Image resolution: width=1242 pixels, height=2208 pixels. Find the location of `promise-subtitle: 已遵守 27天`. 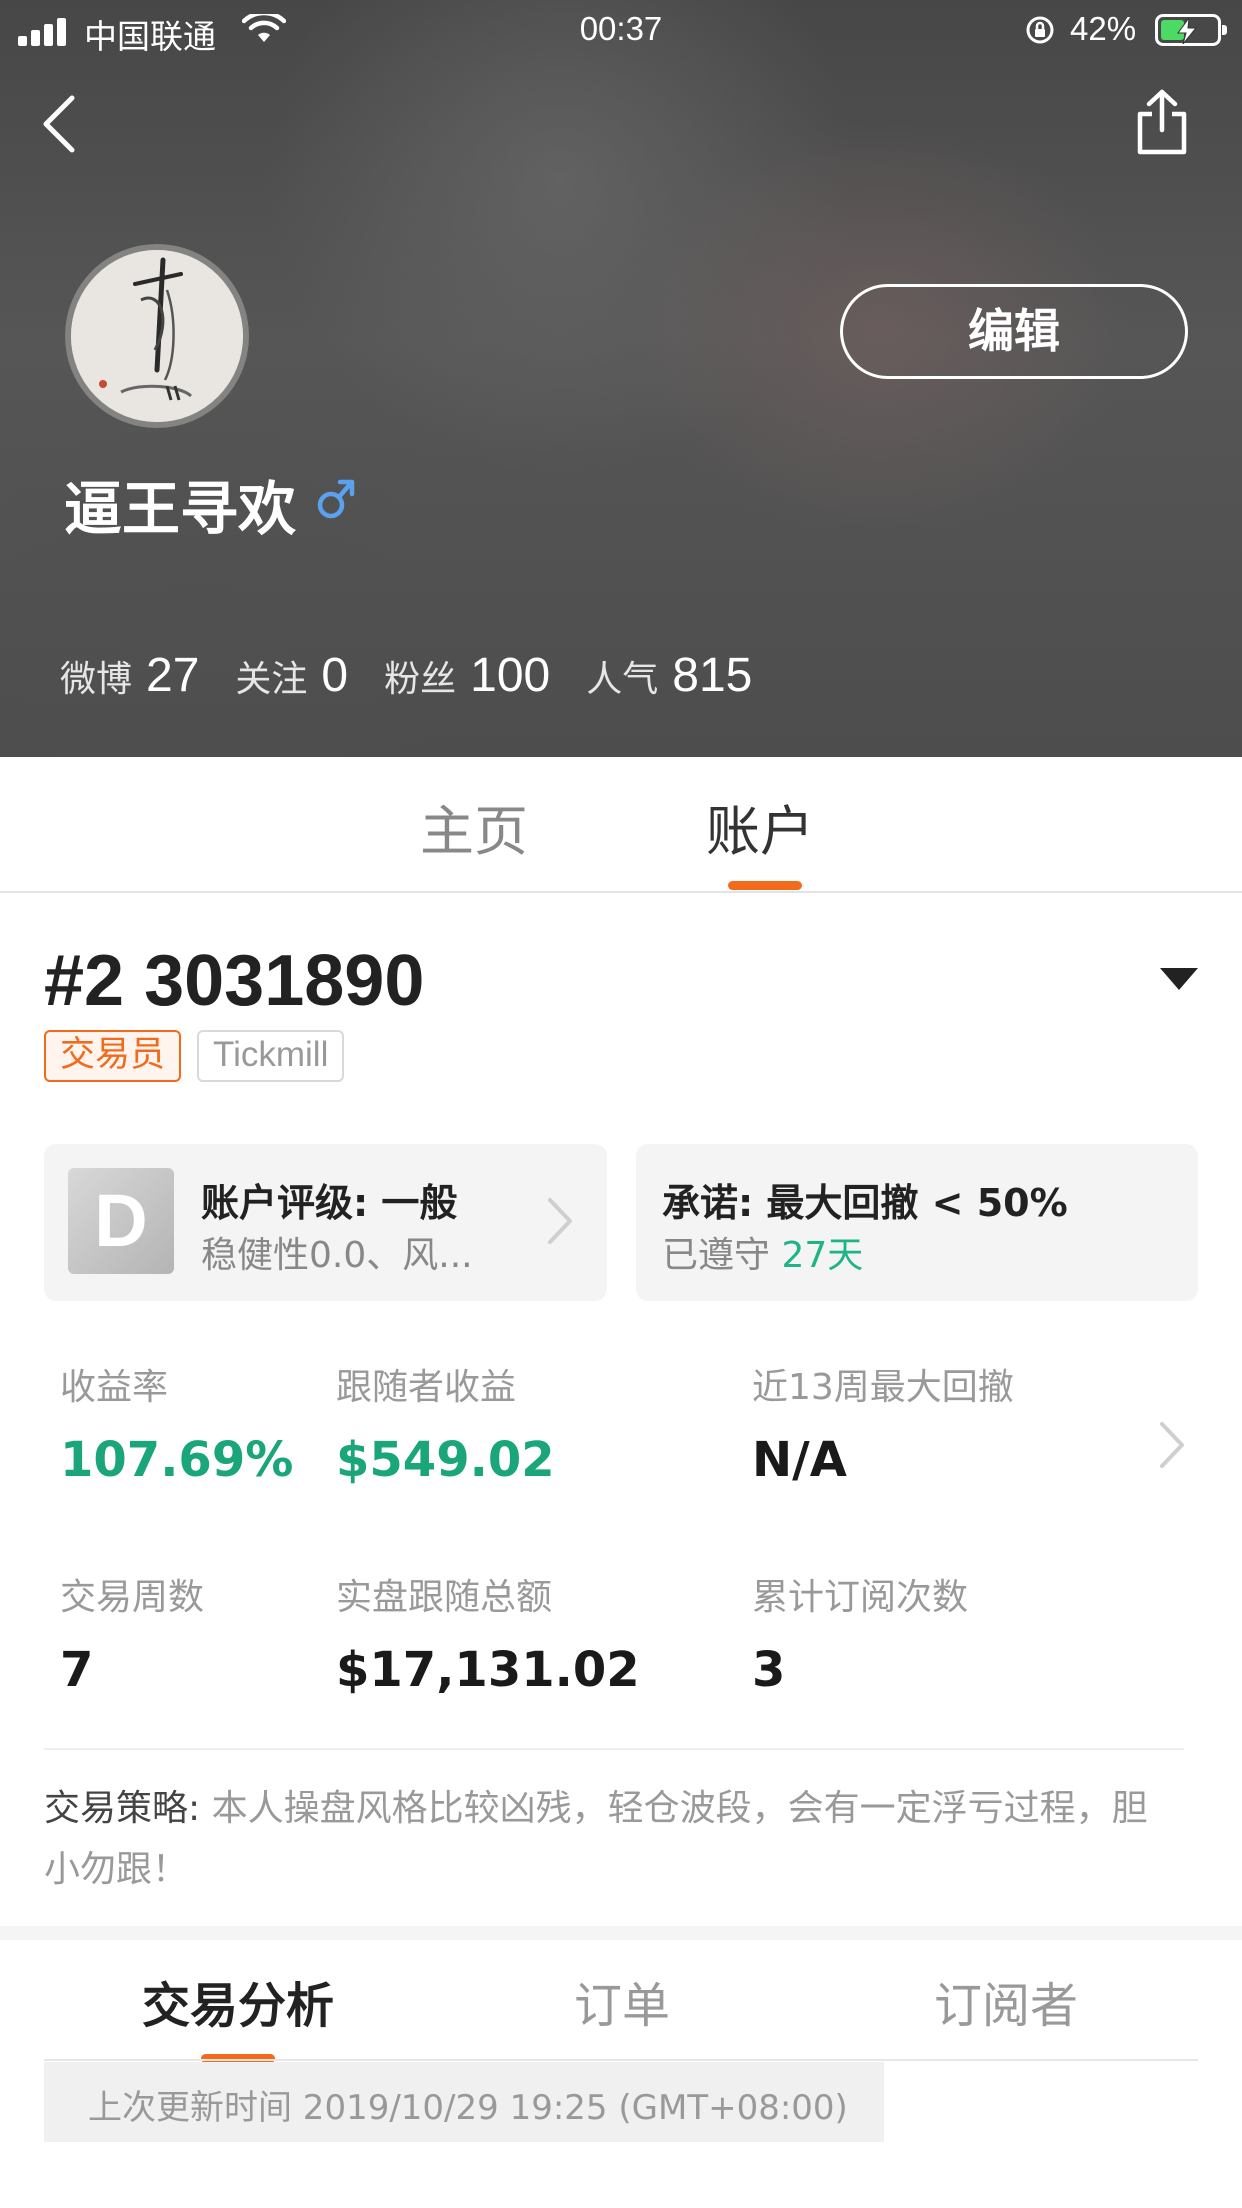

promise-subtitle: 已遵守 27天 is located at coordinates (762, 1252).